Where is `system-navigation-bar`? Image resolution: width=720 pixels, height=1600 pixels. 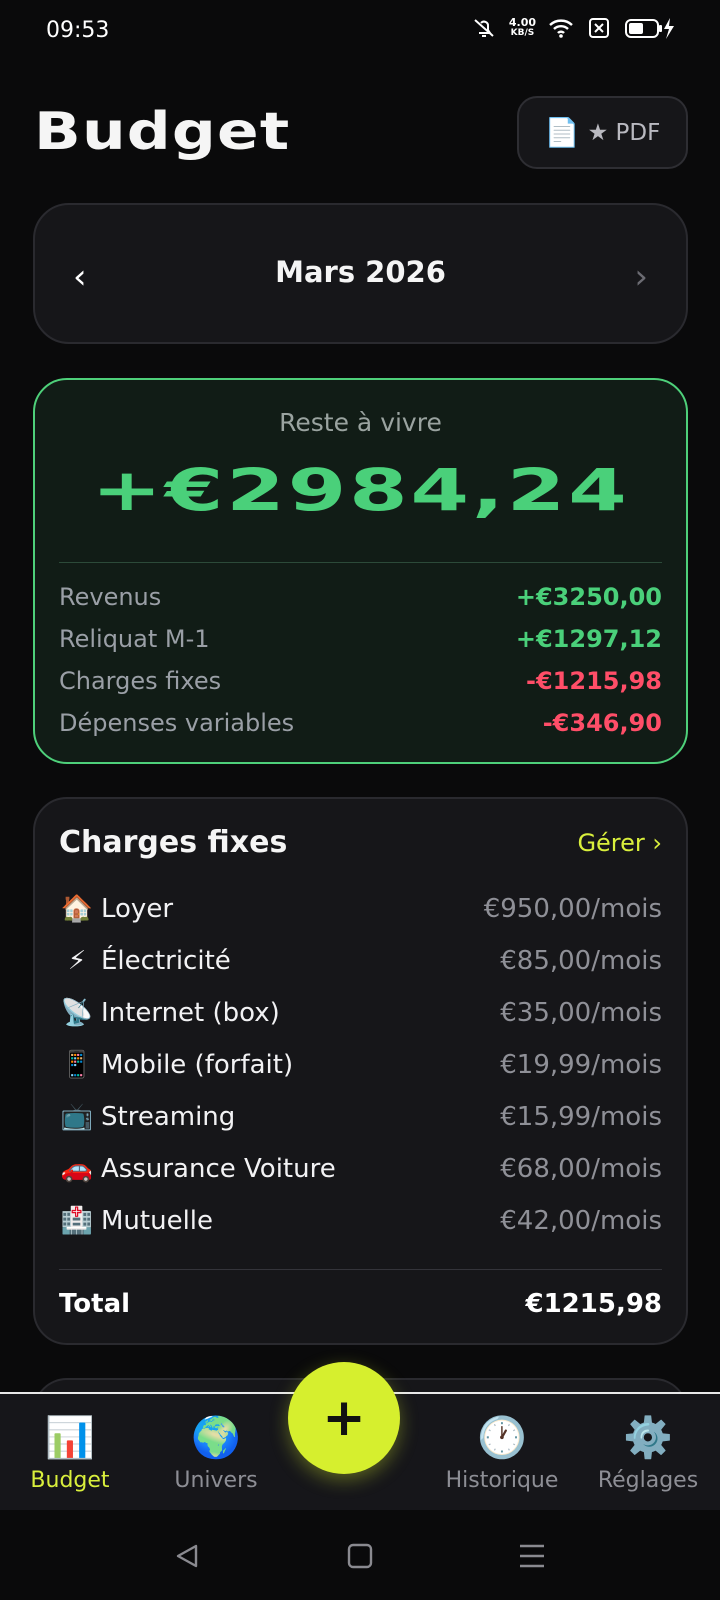 system-navigation-bar is located at coordinates (360, 1556).